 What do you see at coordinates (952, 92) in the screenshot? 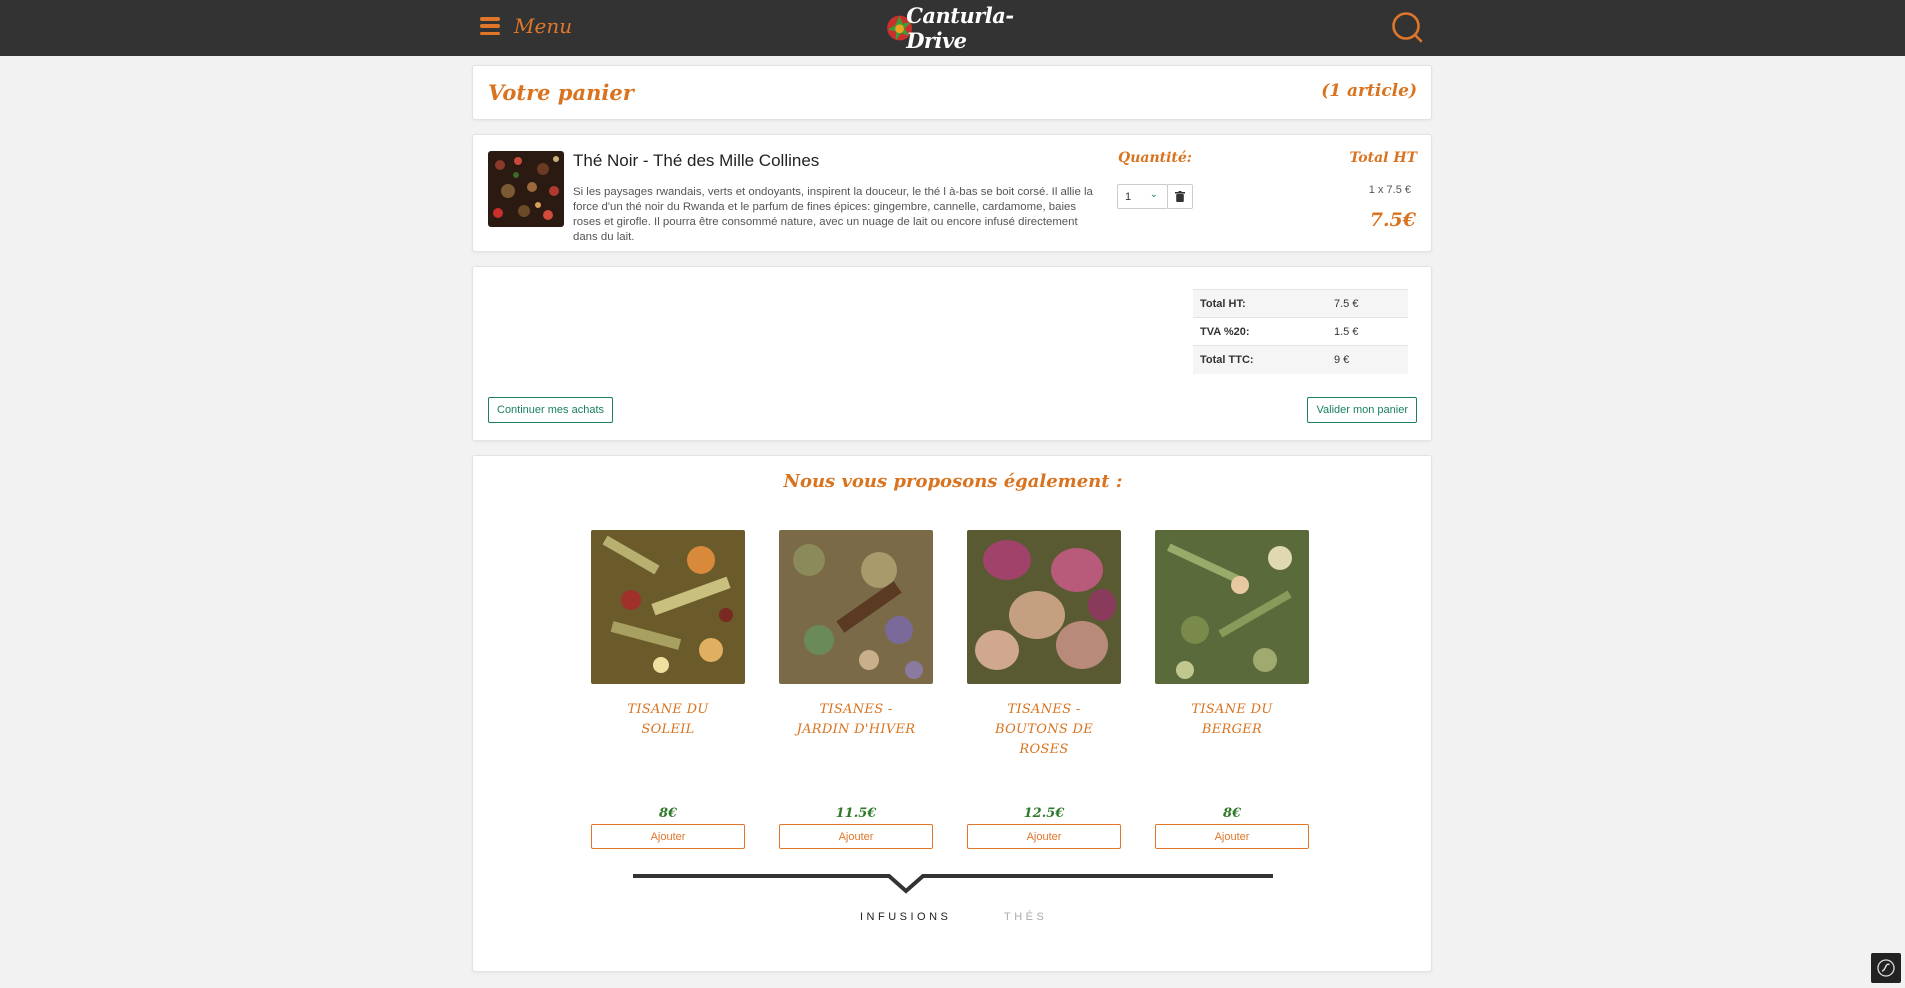
I see `cart-header-card: Votre panier (1 article)` at bounding box center [952, 92].